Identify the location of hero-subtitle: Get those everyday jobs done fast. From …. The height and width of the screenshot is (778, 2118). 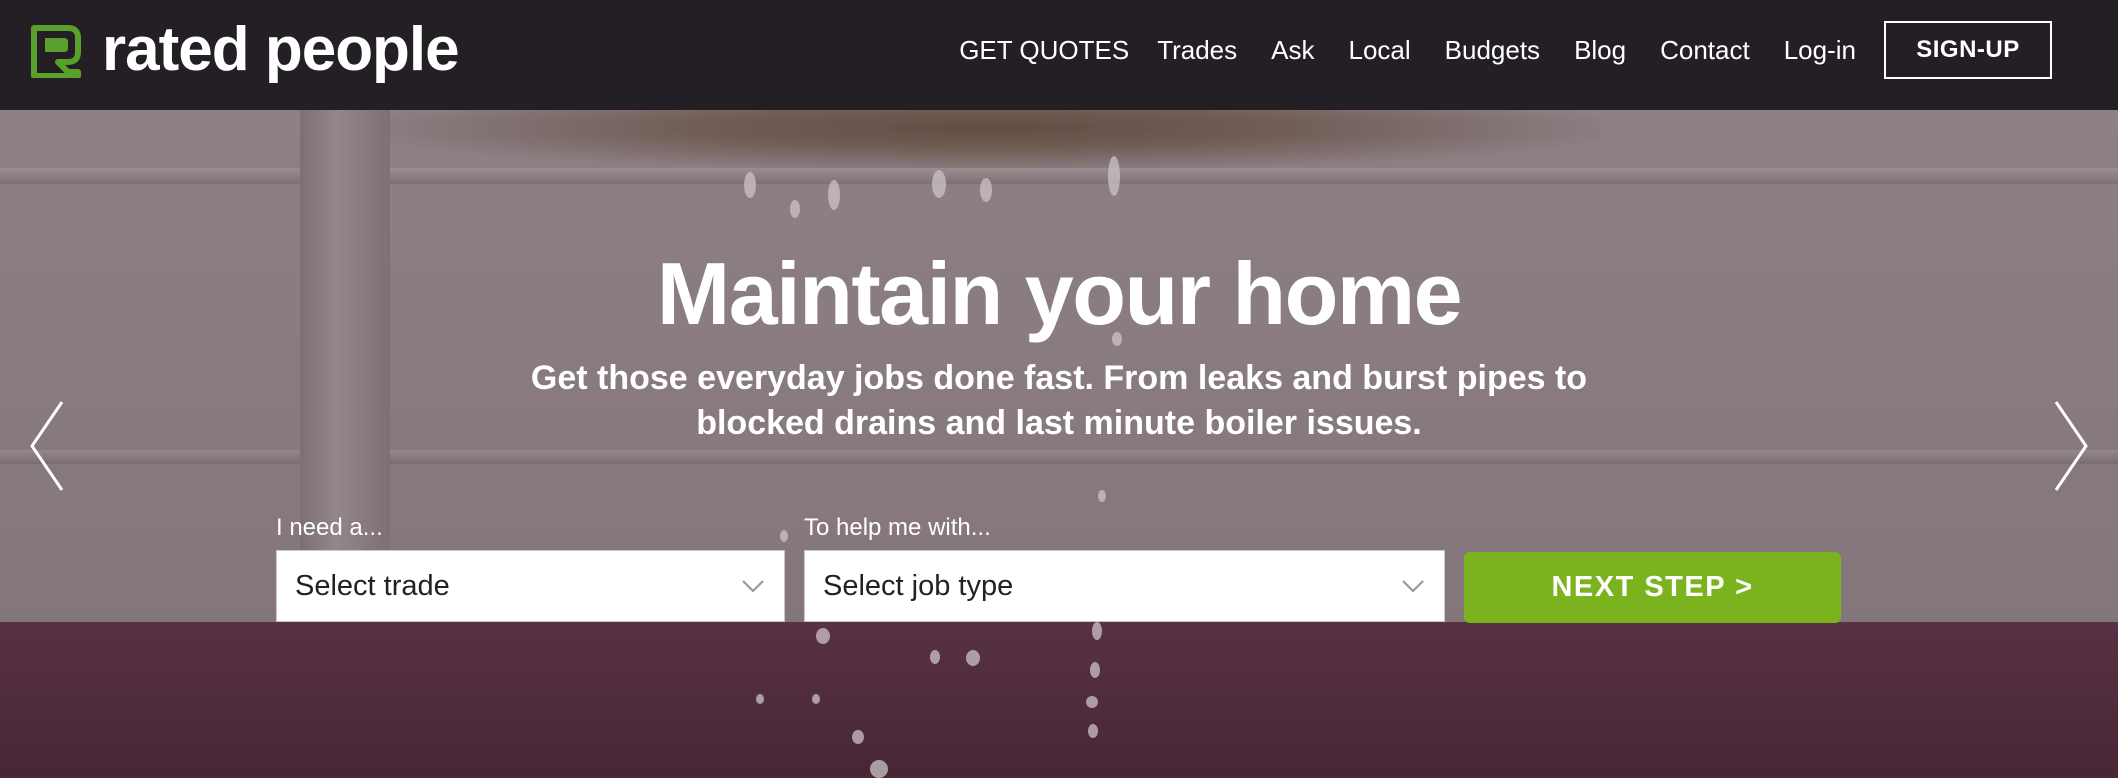
(1059, 400).